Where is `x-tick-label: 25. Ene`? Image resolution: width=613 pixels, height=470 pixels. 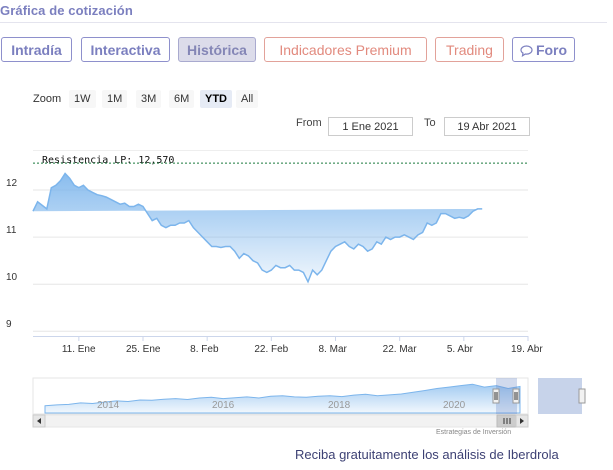 x-tick-label: 25. Ene is located at coordinates (143, 349).